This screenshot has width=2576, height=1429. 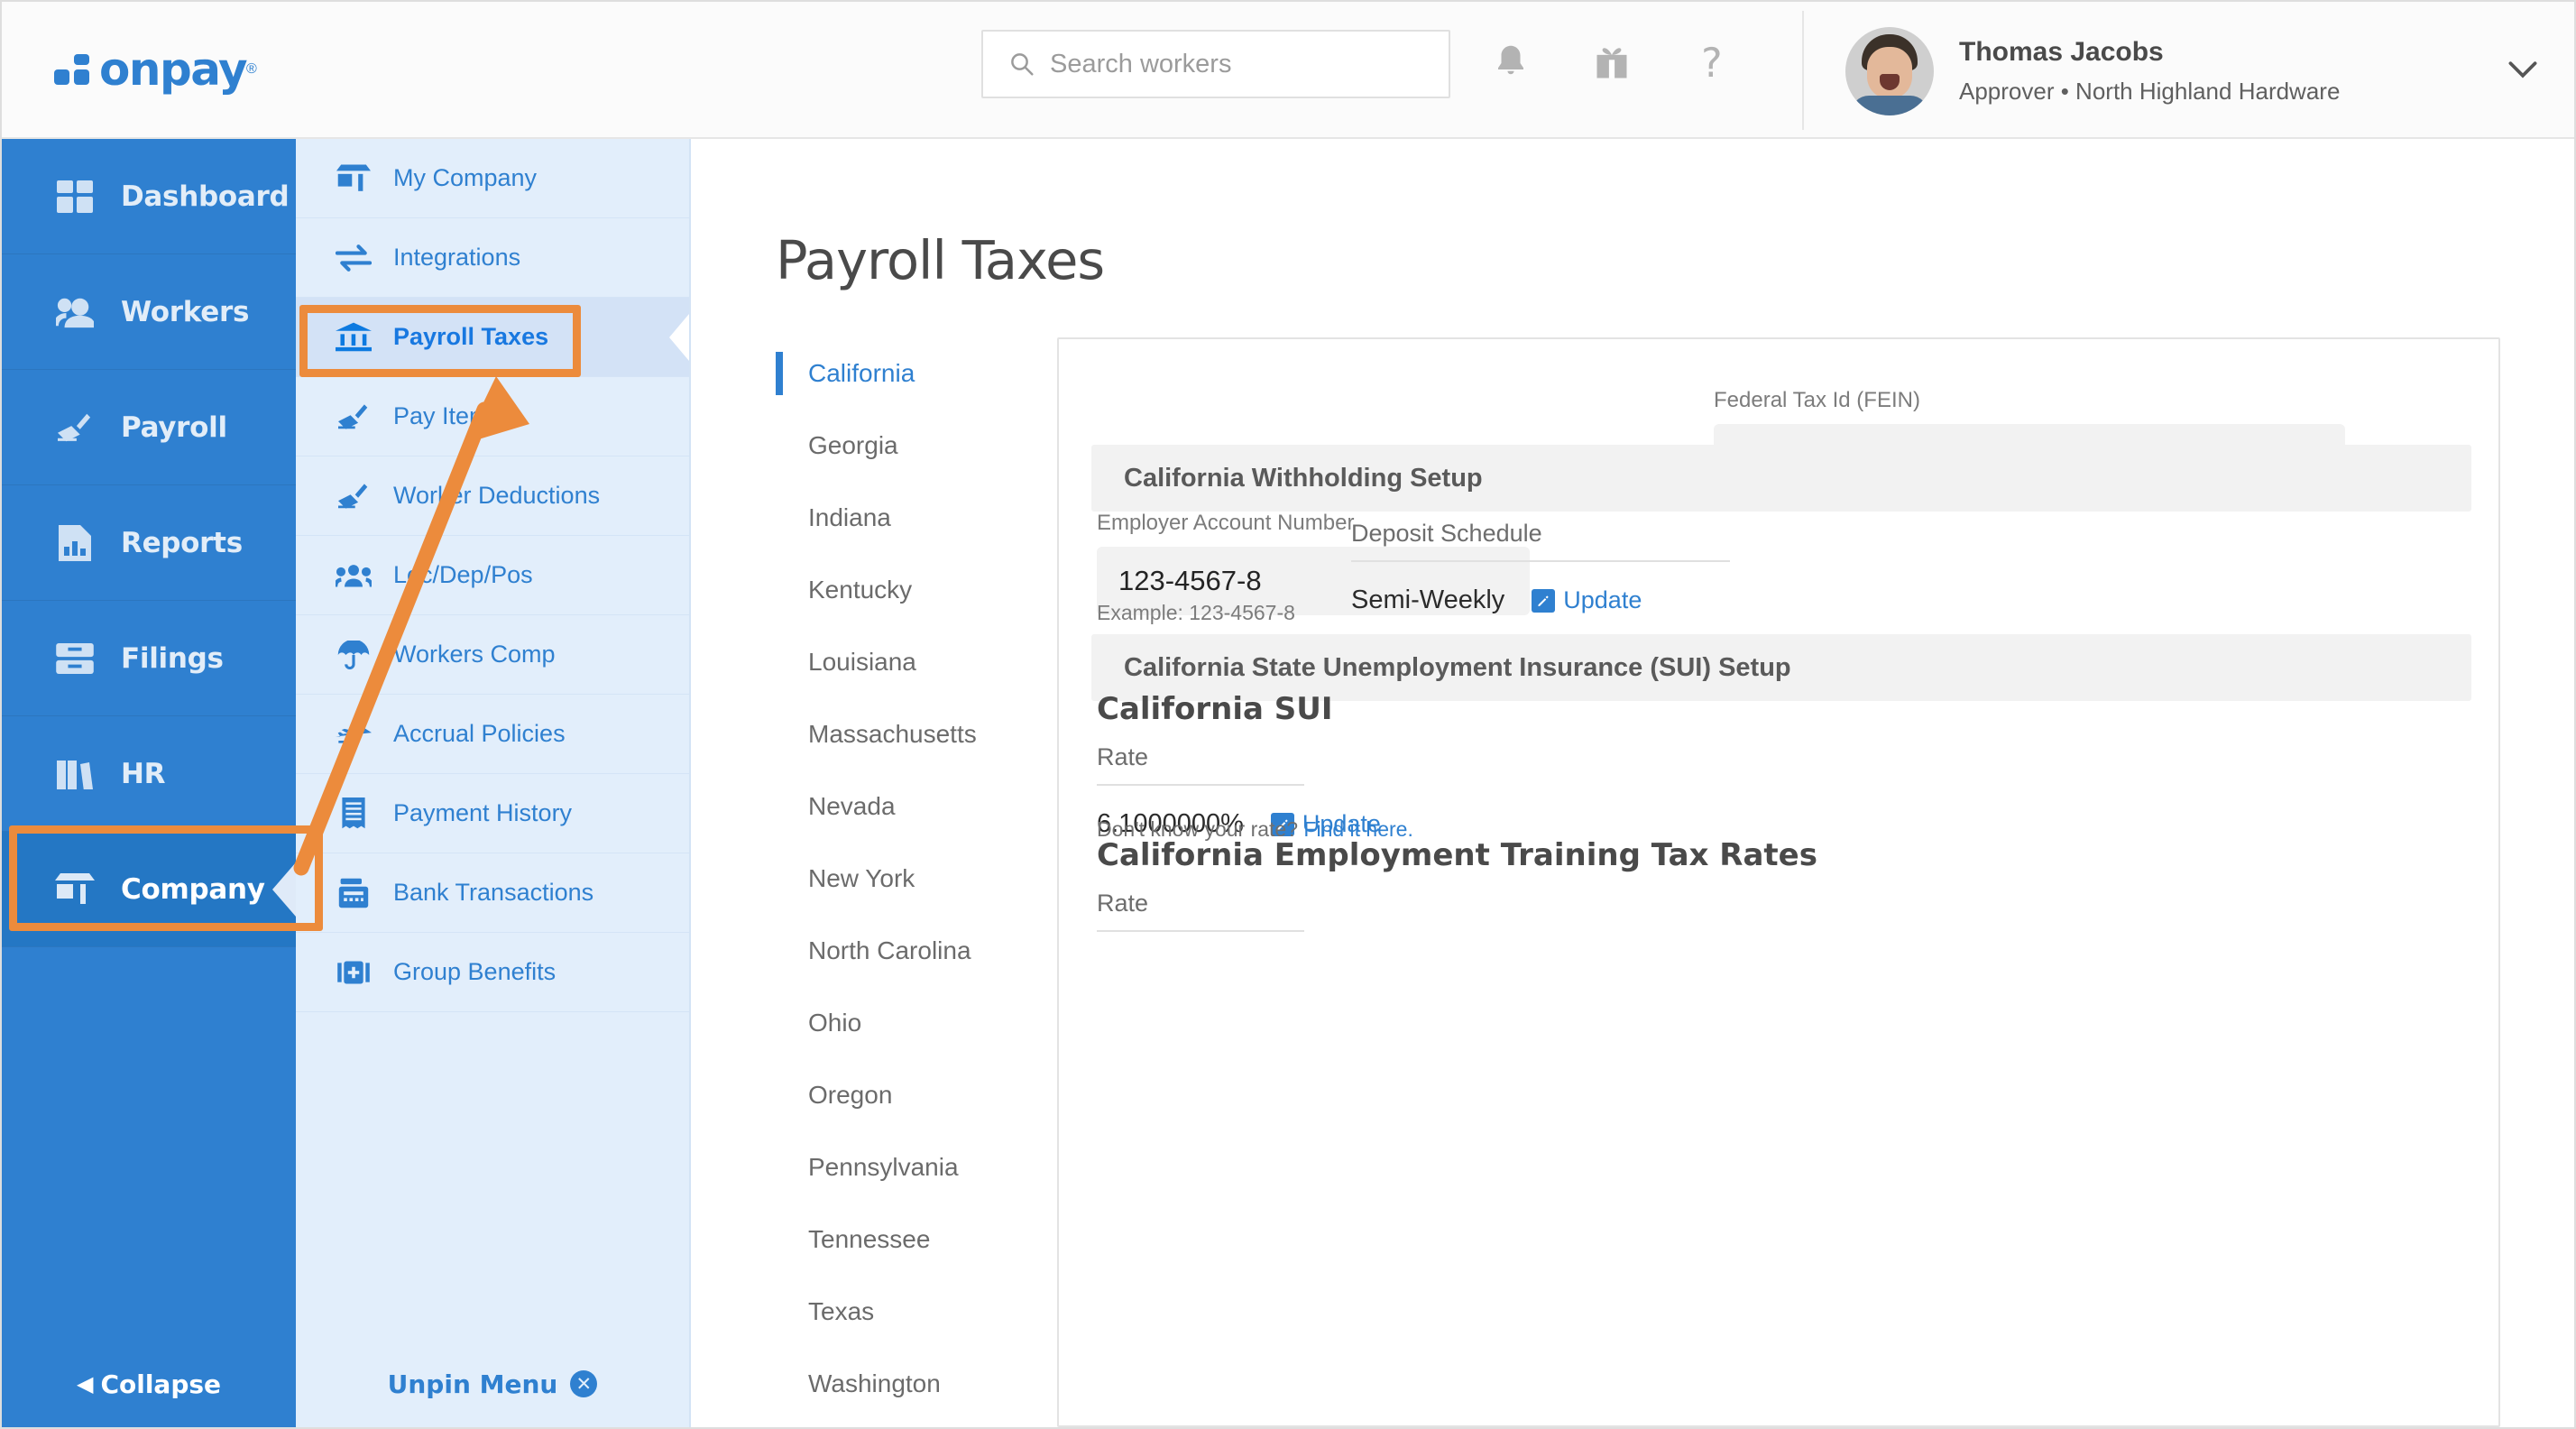 I want to click on state-label: Kentucky, so click(x=861, y=590).